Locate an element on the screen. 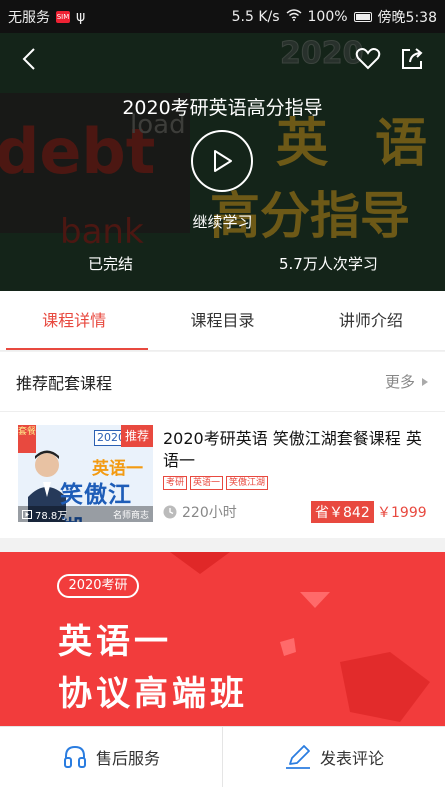 This screenshot has width=445, height=787. back-arrow-icon is located at coordinates (28, 59).